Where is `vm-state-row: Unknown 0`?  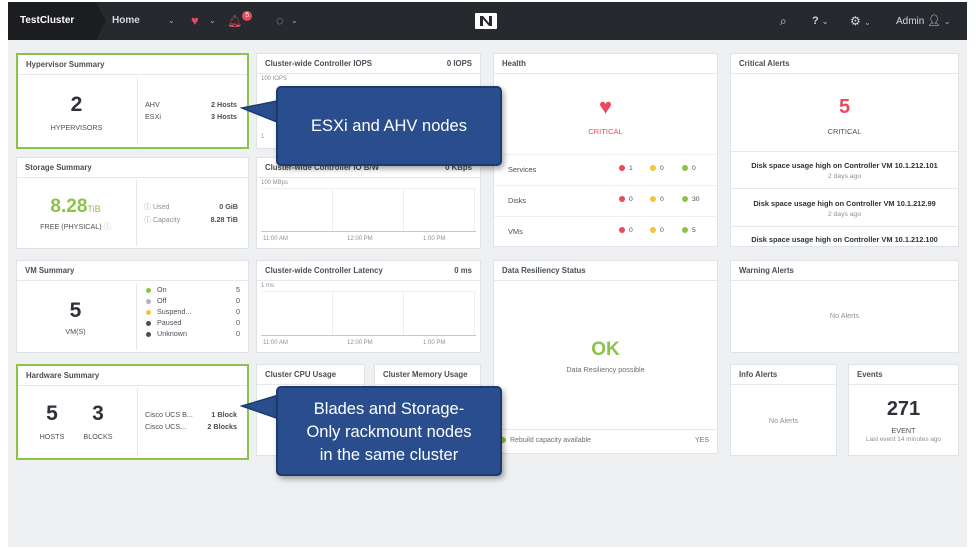
vm-state-row: Unknown 0 is located at coordinates (192, 334).